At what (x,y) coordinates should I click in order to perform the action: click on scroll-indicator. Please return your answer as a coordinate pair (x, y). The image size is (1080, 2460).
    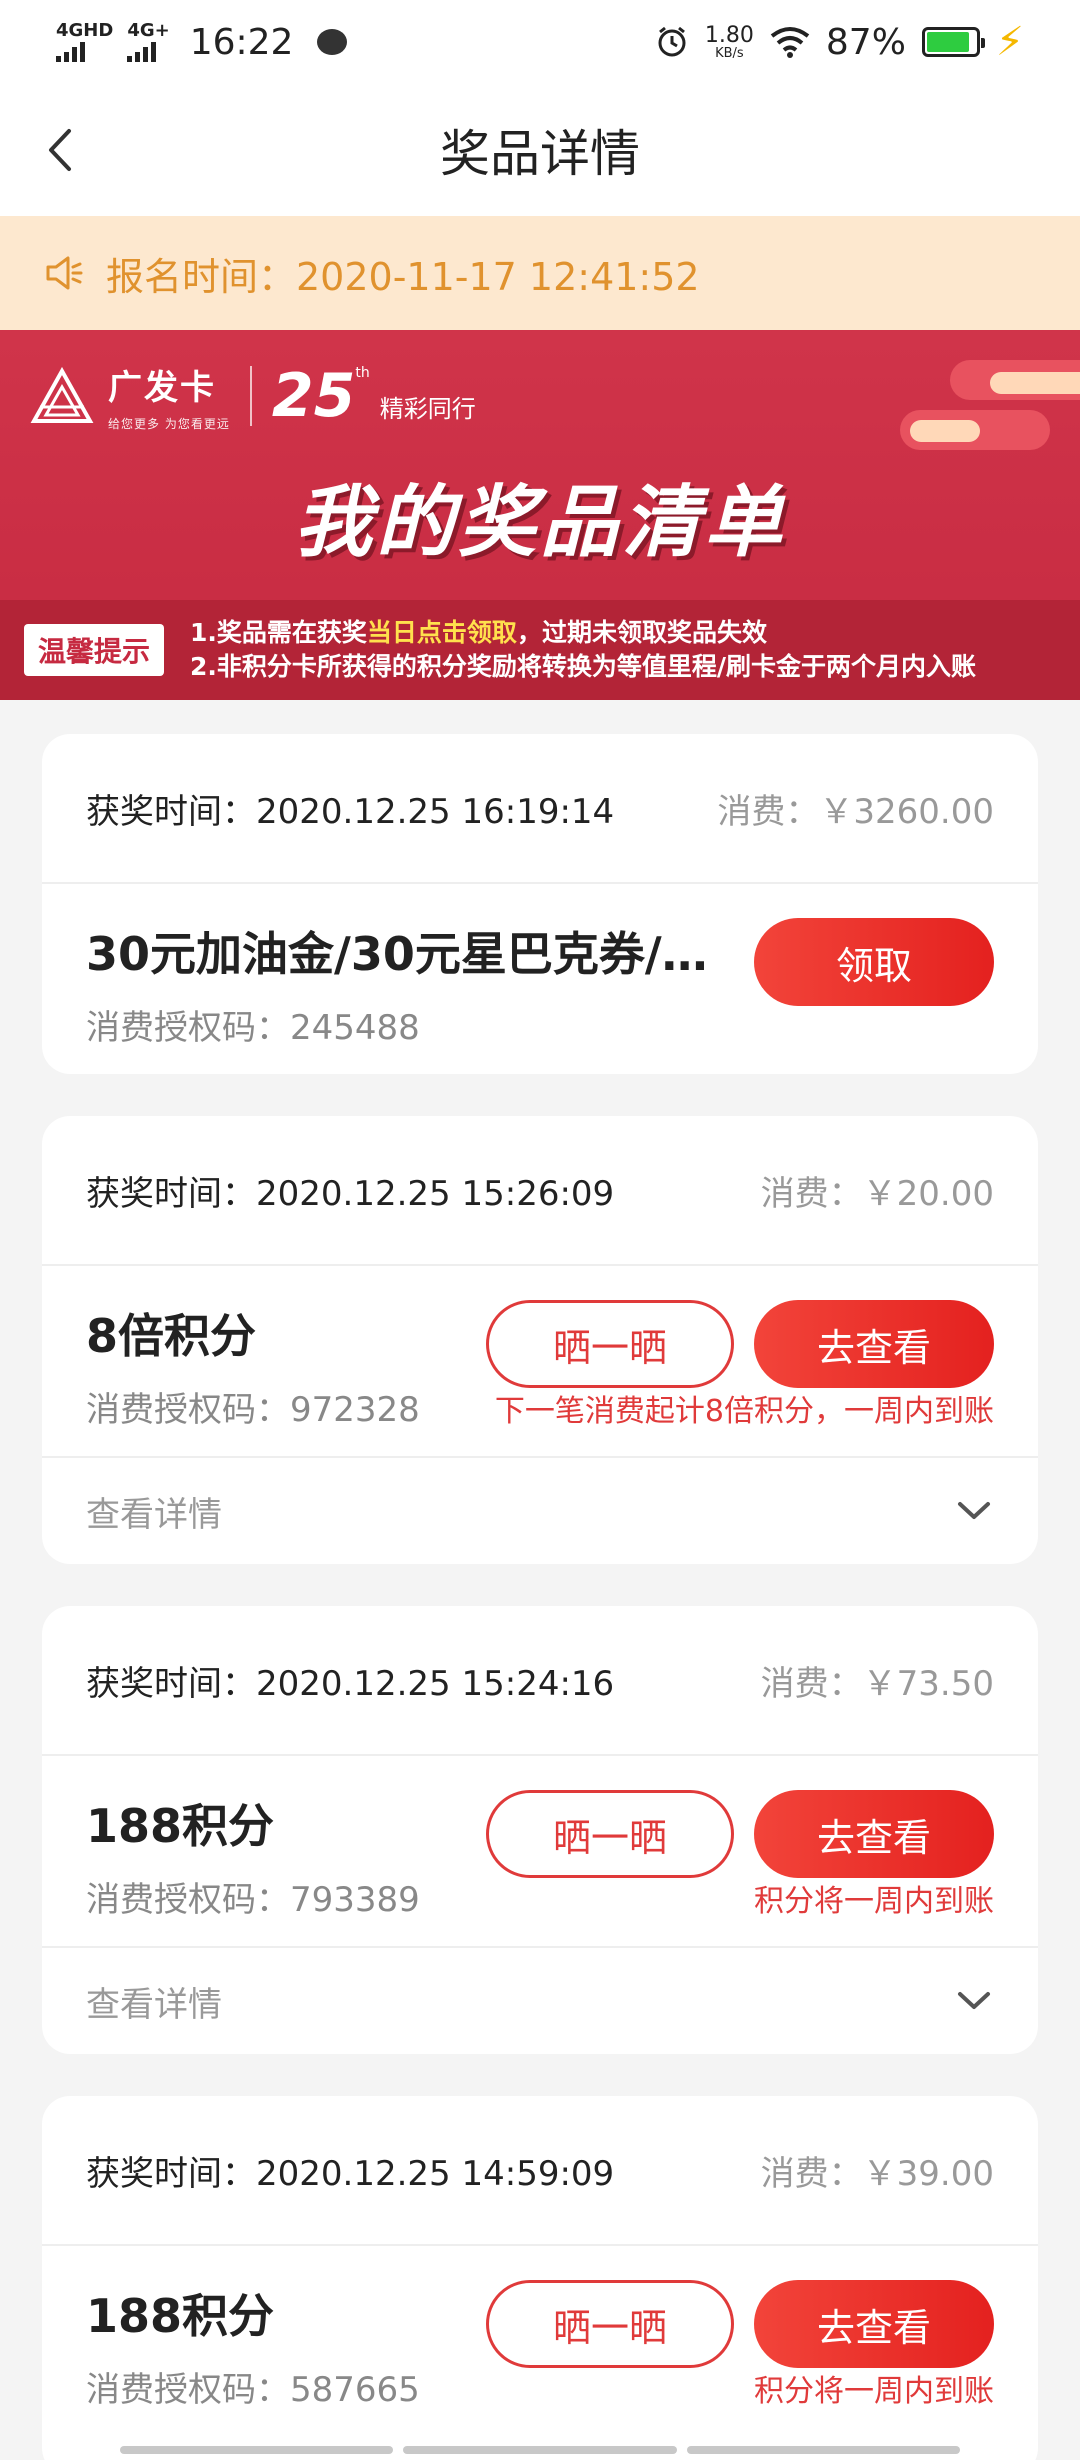
    Looking at the image, I should click on (540, 2450).